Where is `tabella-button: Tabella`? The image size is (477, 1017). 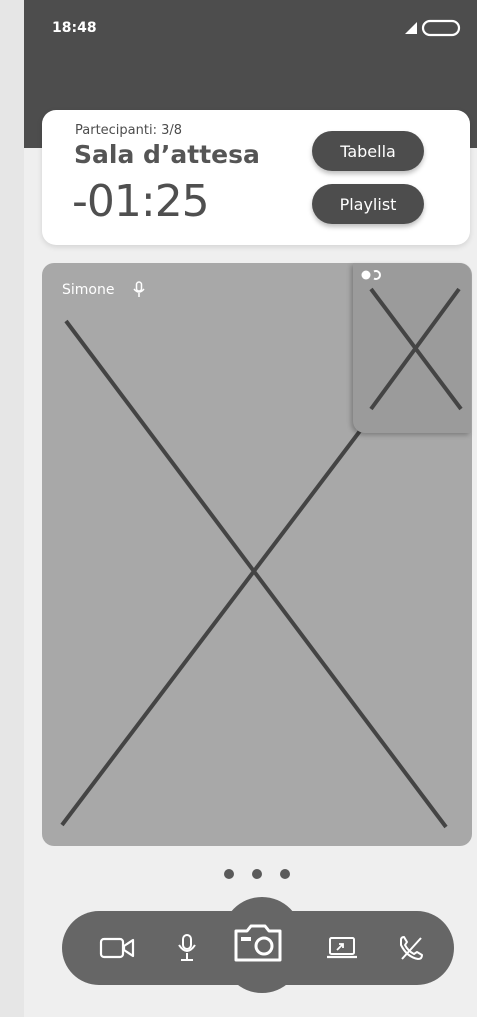 tabella-button: Tabella is located at coordinates (368, 151).